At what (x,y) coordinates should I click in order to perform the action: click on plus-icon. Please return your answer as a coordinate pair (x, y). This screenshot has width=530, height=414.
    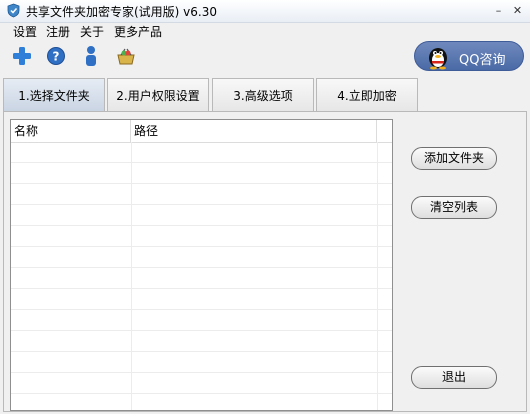
    Looking at the image, I should click on (22, 56).